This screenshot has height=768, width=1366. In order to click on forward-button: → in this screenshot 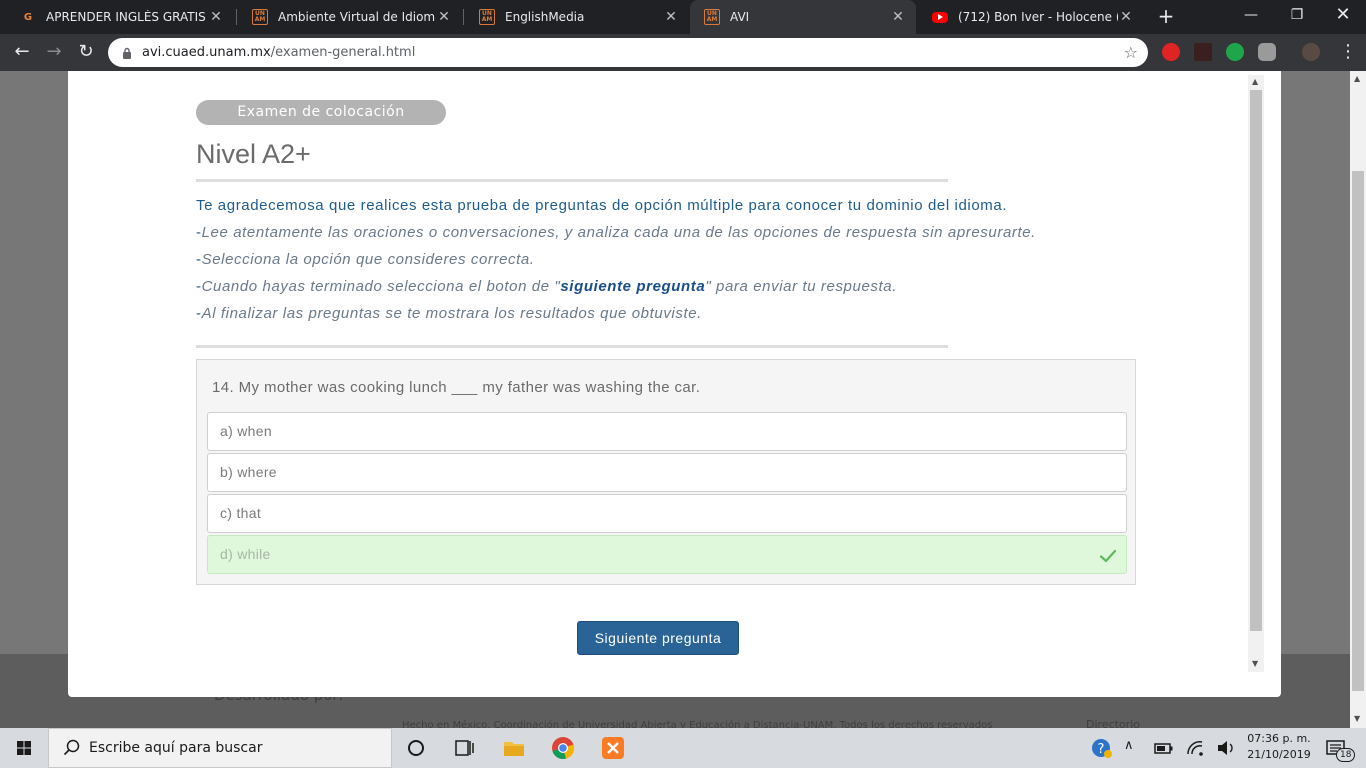, I will do `click(54, 52)`.